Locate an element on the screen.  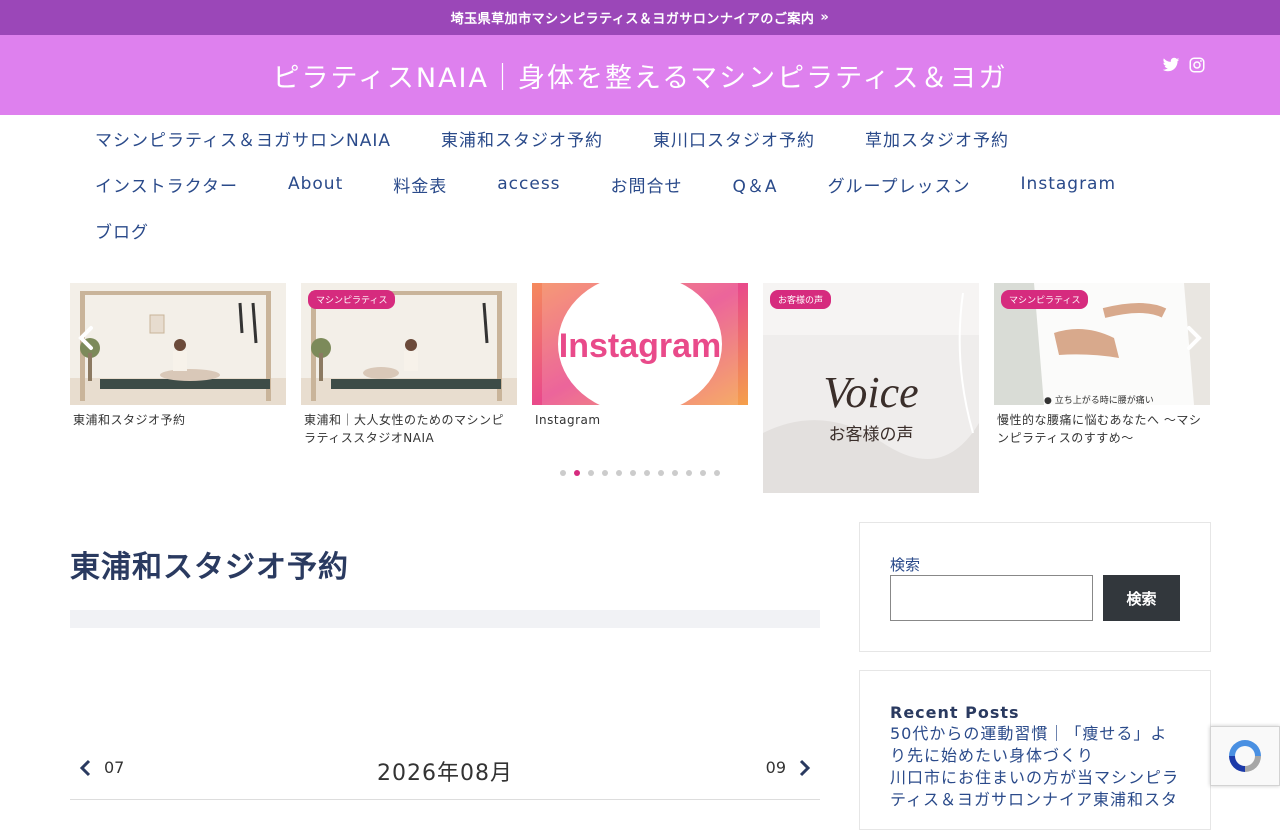
recaptcha-badge is located at coordinates (1245, 756).